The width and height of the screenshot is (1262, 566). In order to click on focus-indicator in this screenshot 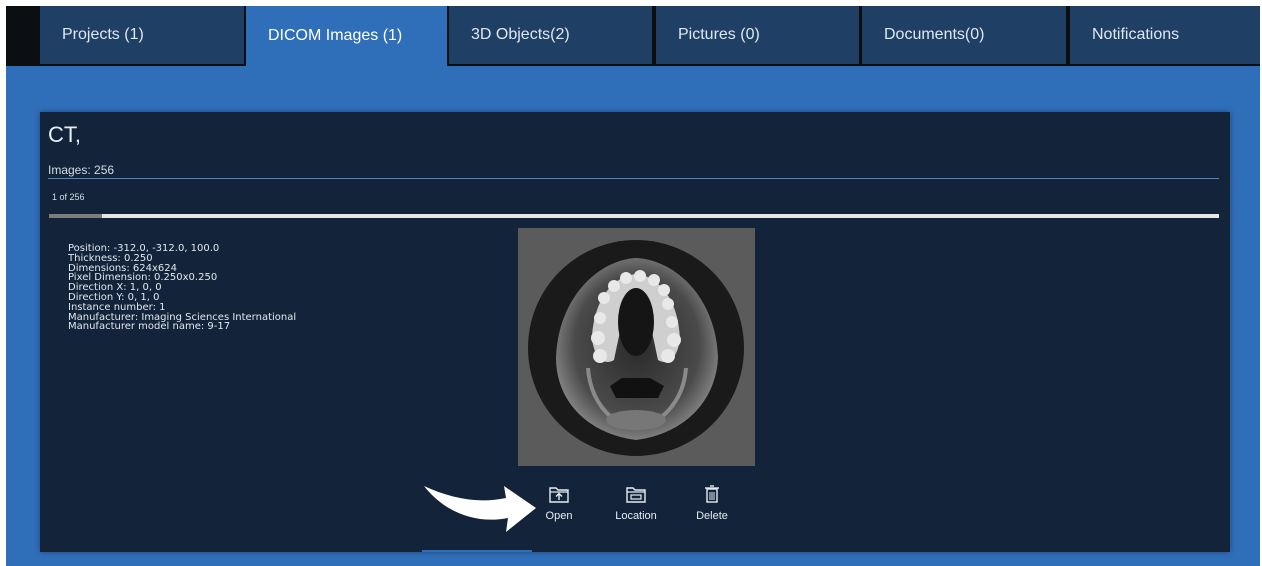, I will do `click(477, 551)`.